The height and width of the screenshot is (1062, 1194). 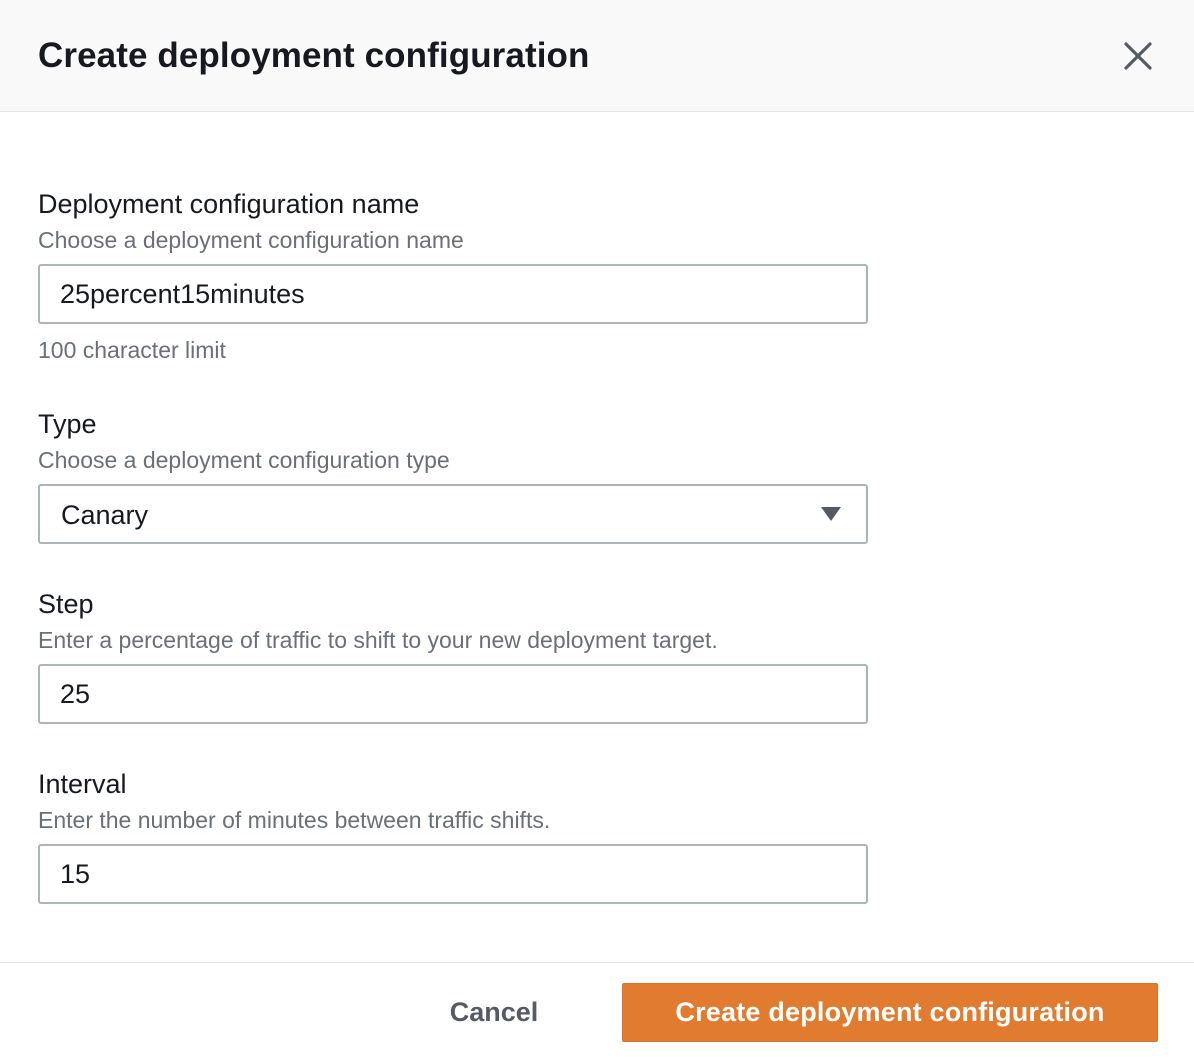 What do you see at coordinates (453, 874) in the screenshot?
I see `interval-input` at bounding box center [453, 874].